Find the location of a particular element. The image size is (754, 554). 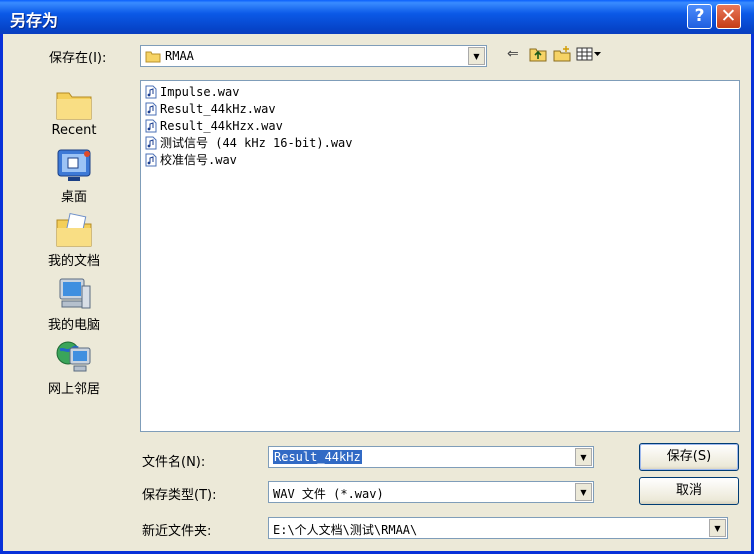

file-name: 测试信号 (44 kHz 16-bit).wav is located at coordinates (256, 143).